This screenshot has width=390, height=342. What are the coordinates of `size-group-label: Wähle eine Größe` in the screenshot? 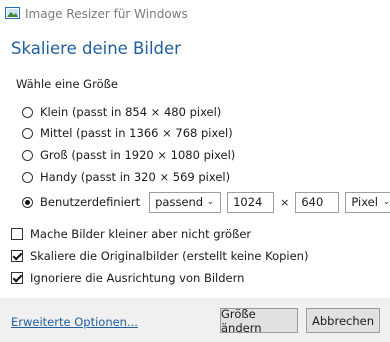 It's located at (67, 84).